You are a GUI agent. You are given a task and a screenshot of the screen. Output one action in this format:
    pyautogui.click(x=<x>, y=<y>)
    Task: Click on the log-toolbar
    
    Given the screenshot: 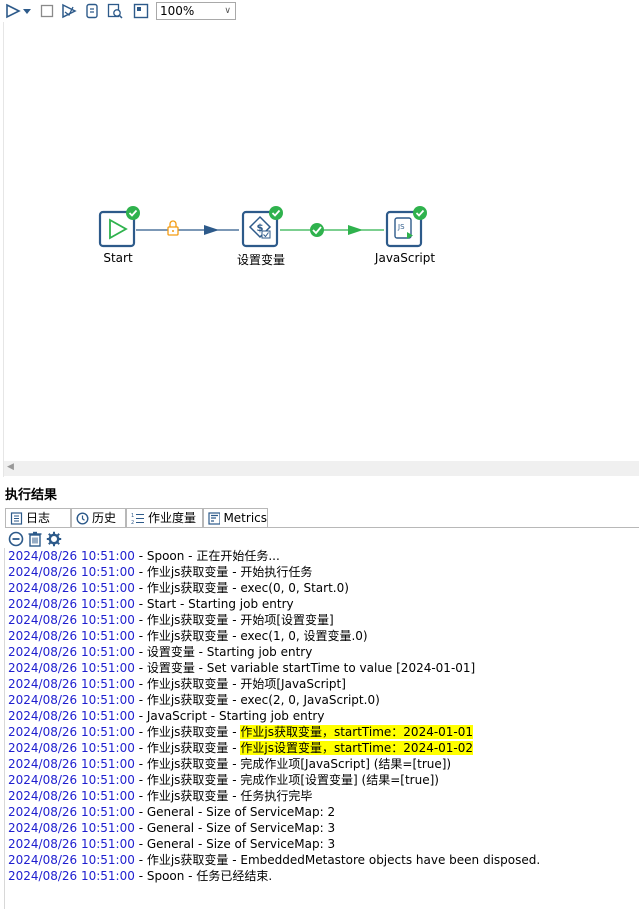 What is the action you would take?
    pyautogui.click(x=35, y=539)
    